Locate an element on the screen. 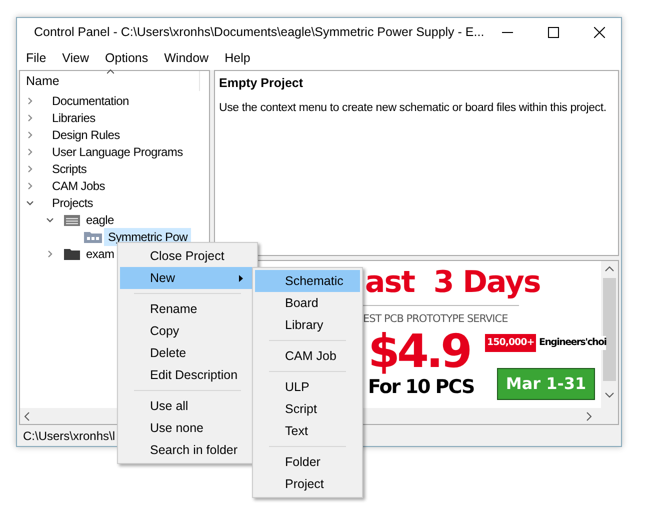  details-text: Use the context menu to create new schematic or board files within this project. is located at coordinates (413, 108).